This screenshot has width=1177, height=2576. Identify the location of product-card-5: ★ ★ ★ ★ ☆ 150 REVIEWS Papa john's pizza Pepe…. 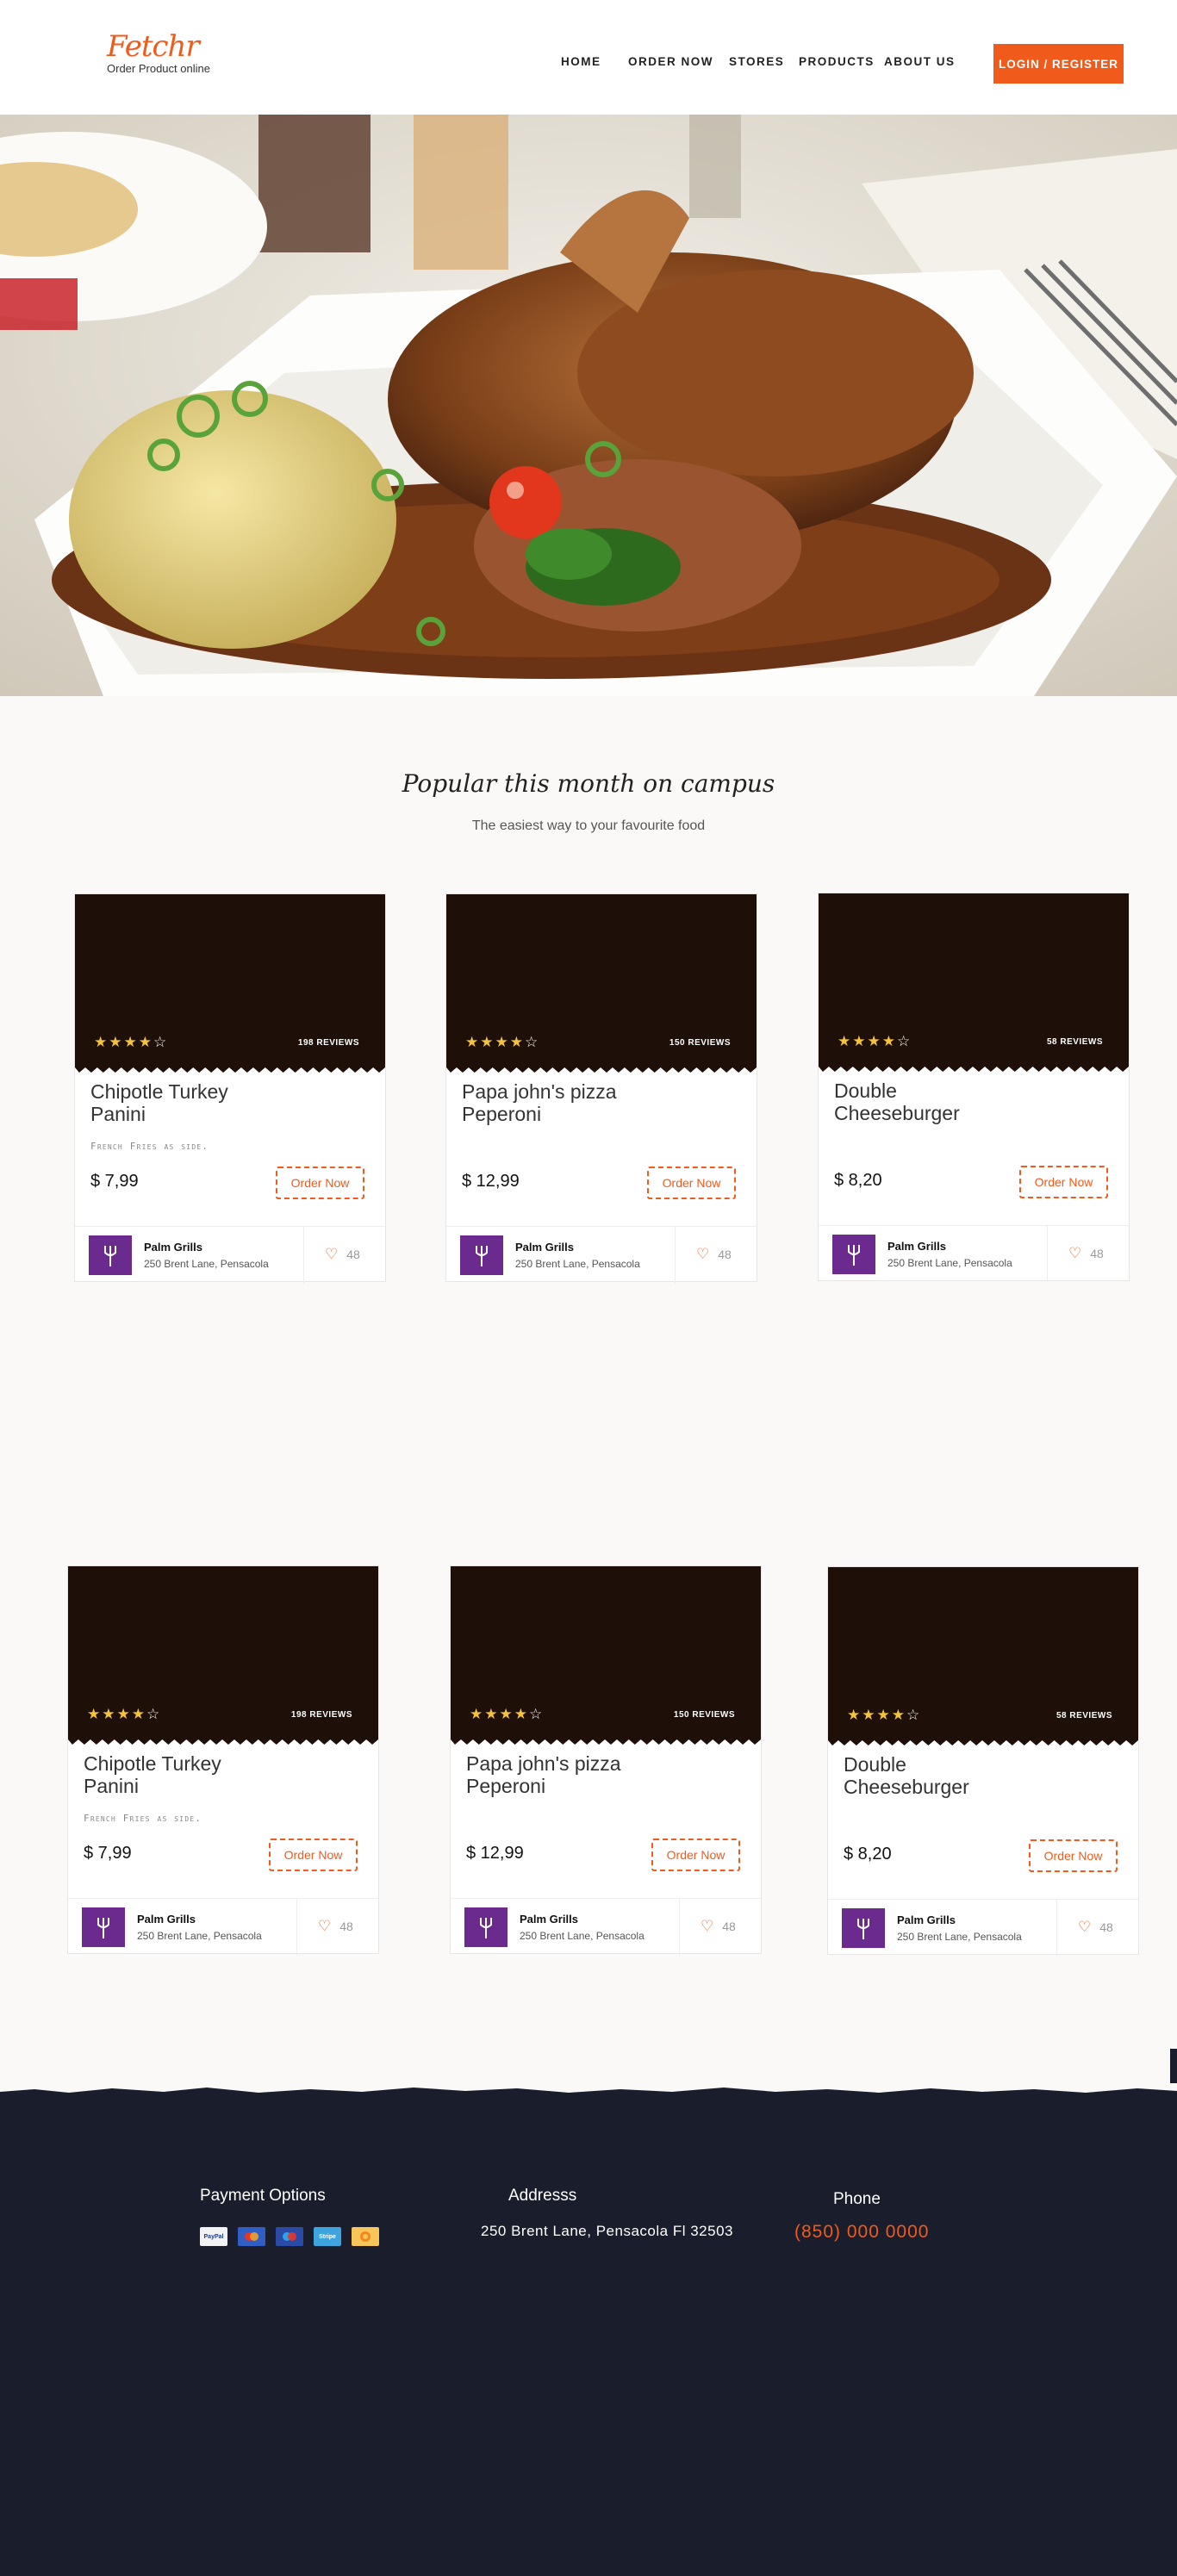
(606, 1761).